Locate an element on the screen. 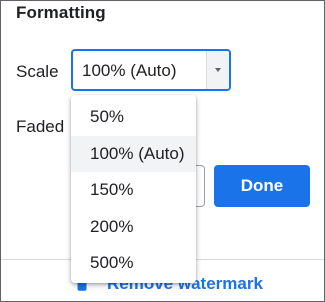  scale-option-150: 150% is located at coordinates (133, 190).